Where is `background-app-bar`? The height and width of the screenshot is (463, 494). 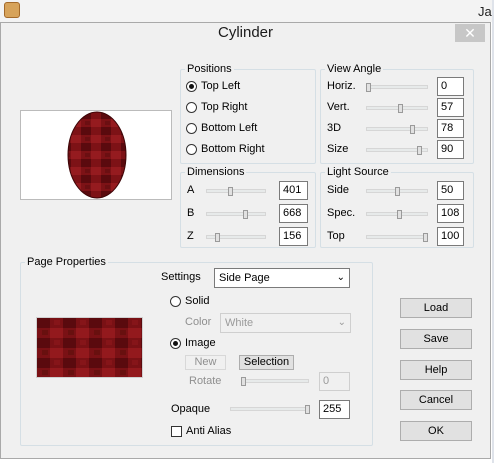 background-app-bar is located at coordinates (247, 11).